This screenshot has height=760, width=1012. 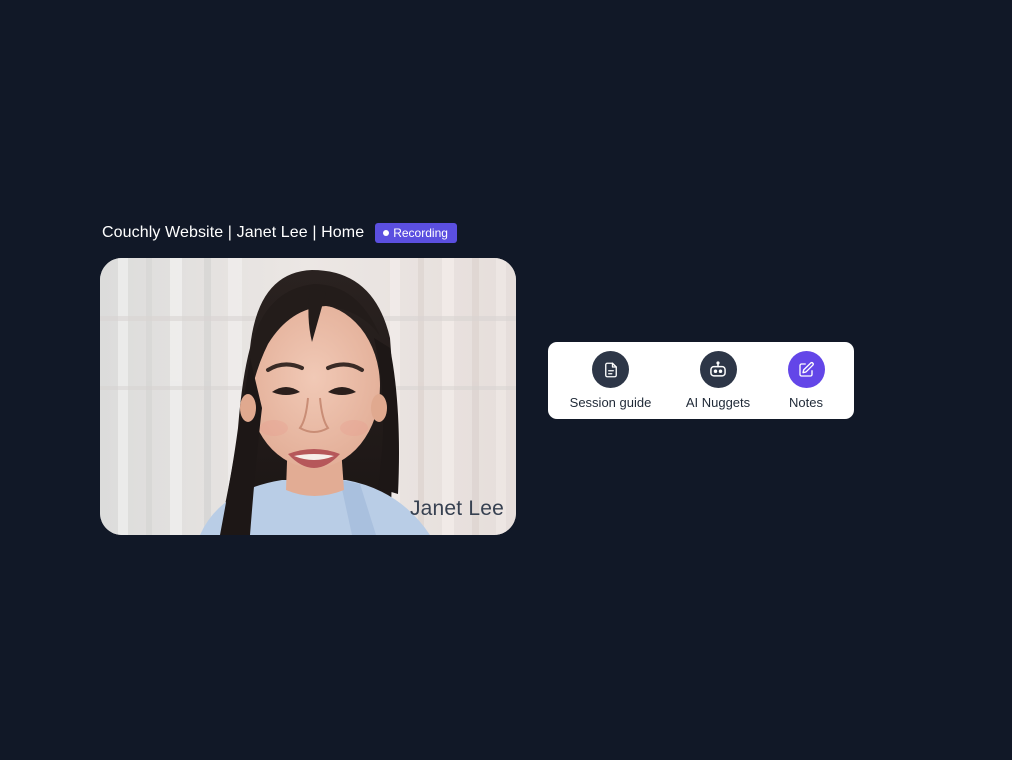 I want to click on ai-nuggets-label: AI Nuggets, so click(x=718, y=402).